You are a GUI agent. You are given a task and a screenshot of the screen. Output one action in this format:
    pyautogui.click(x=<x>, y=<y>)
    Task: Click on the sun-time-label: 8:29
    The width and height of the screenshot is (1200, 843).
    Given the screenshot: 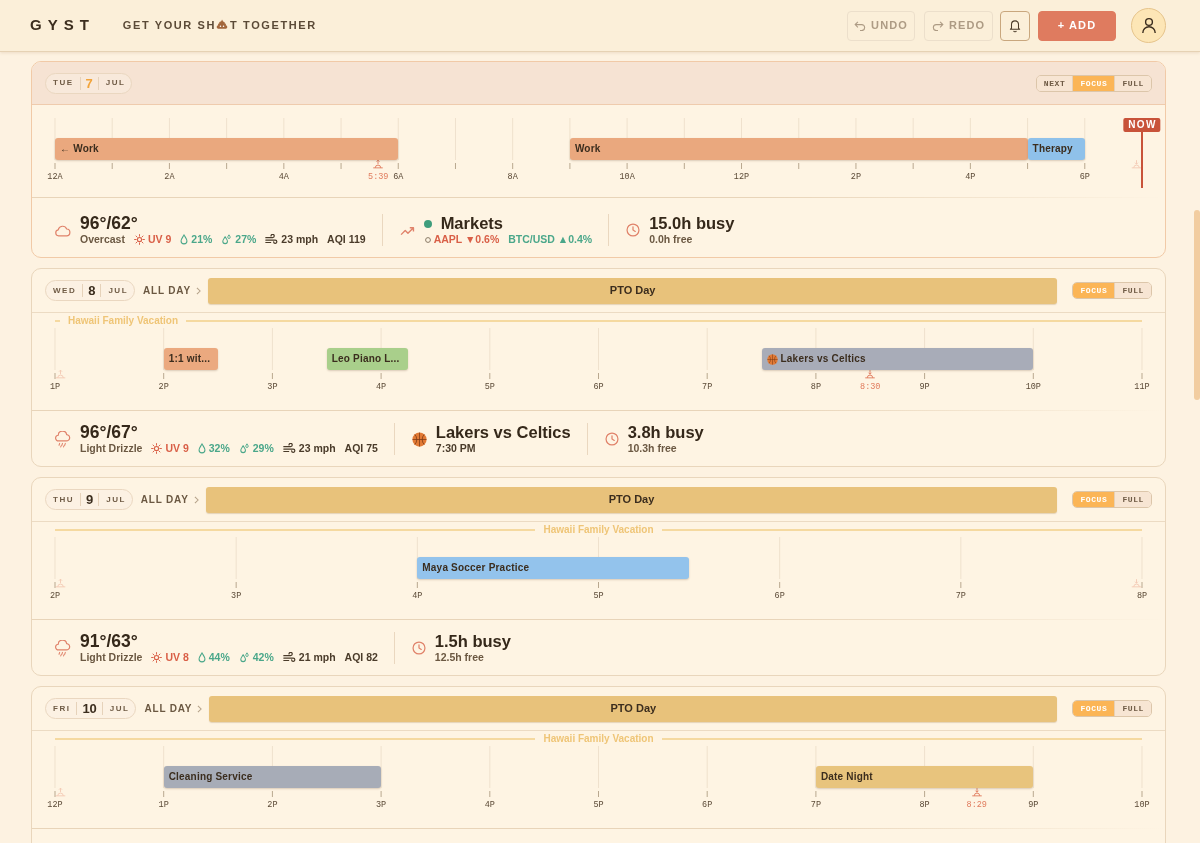 What is the action you would take?
    pyautogui.click(x=976, y=805)
    